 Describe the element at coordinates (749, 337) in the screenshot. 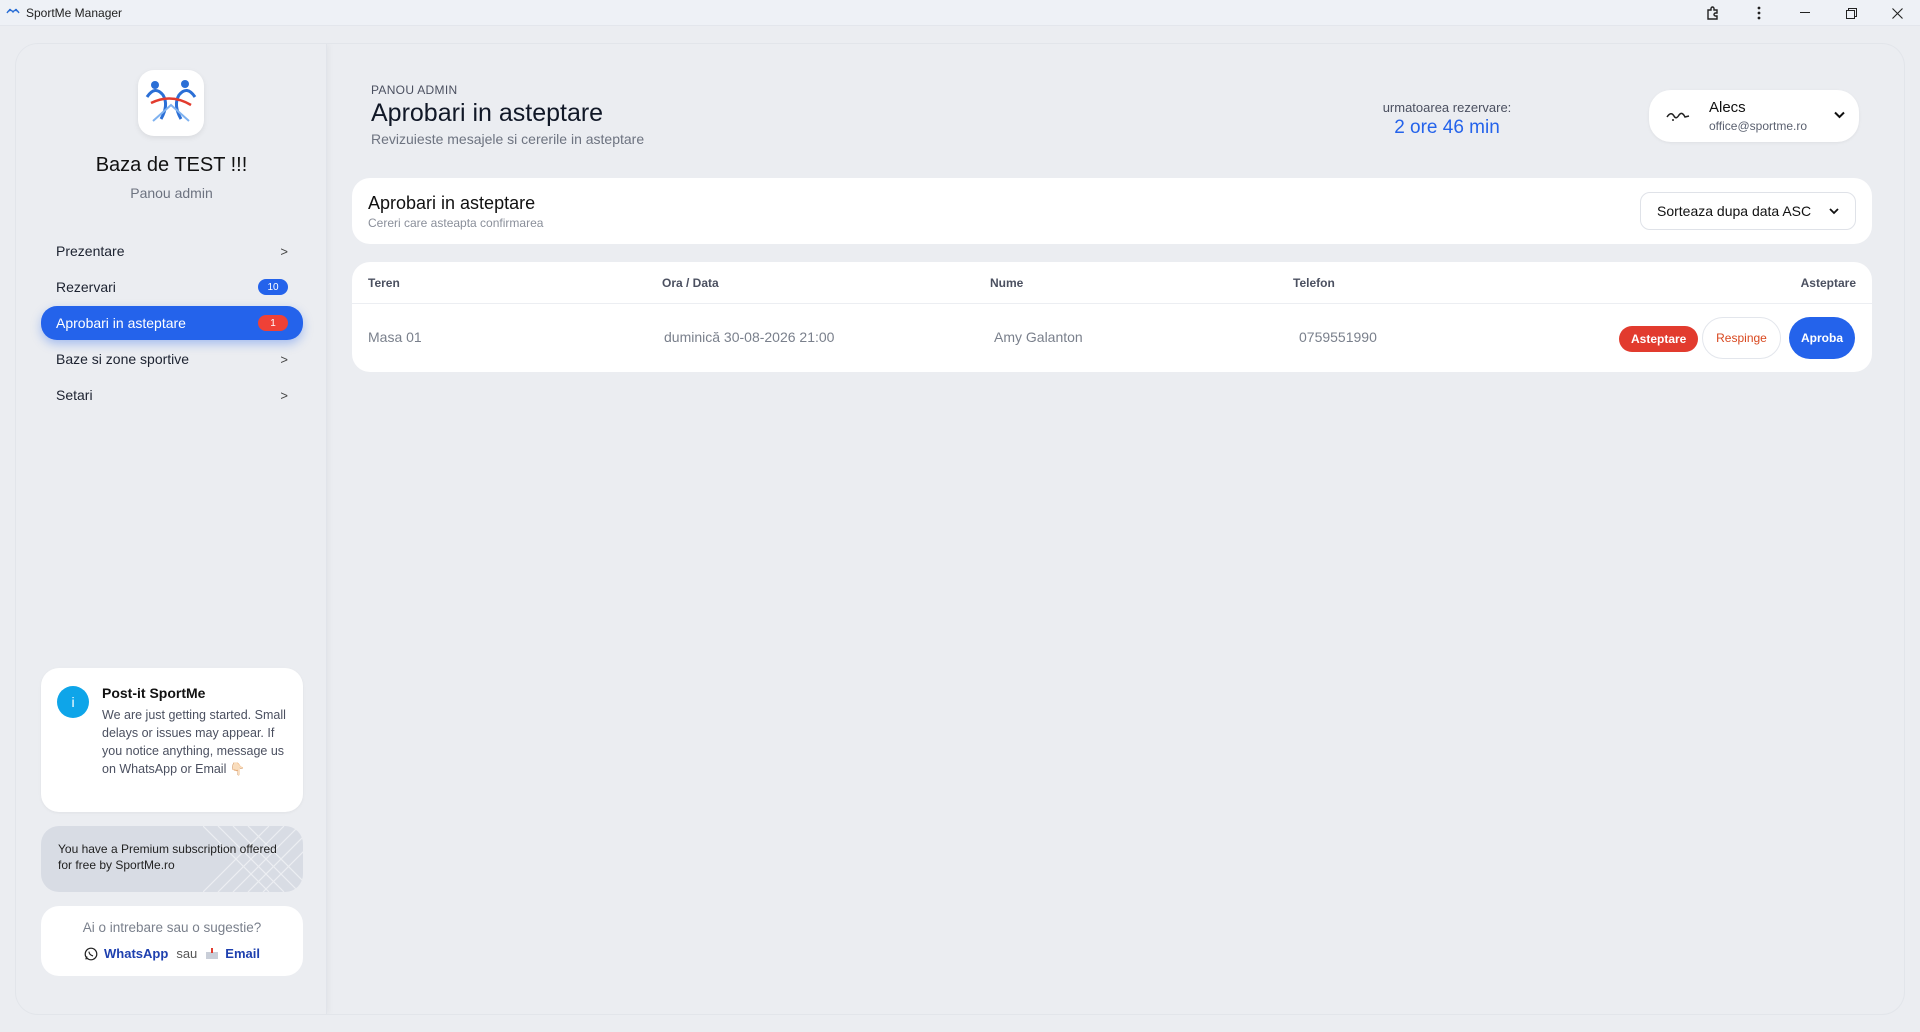

I see `cell-datetime: duminică 30-08-2026 21:00` at that location.